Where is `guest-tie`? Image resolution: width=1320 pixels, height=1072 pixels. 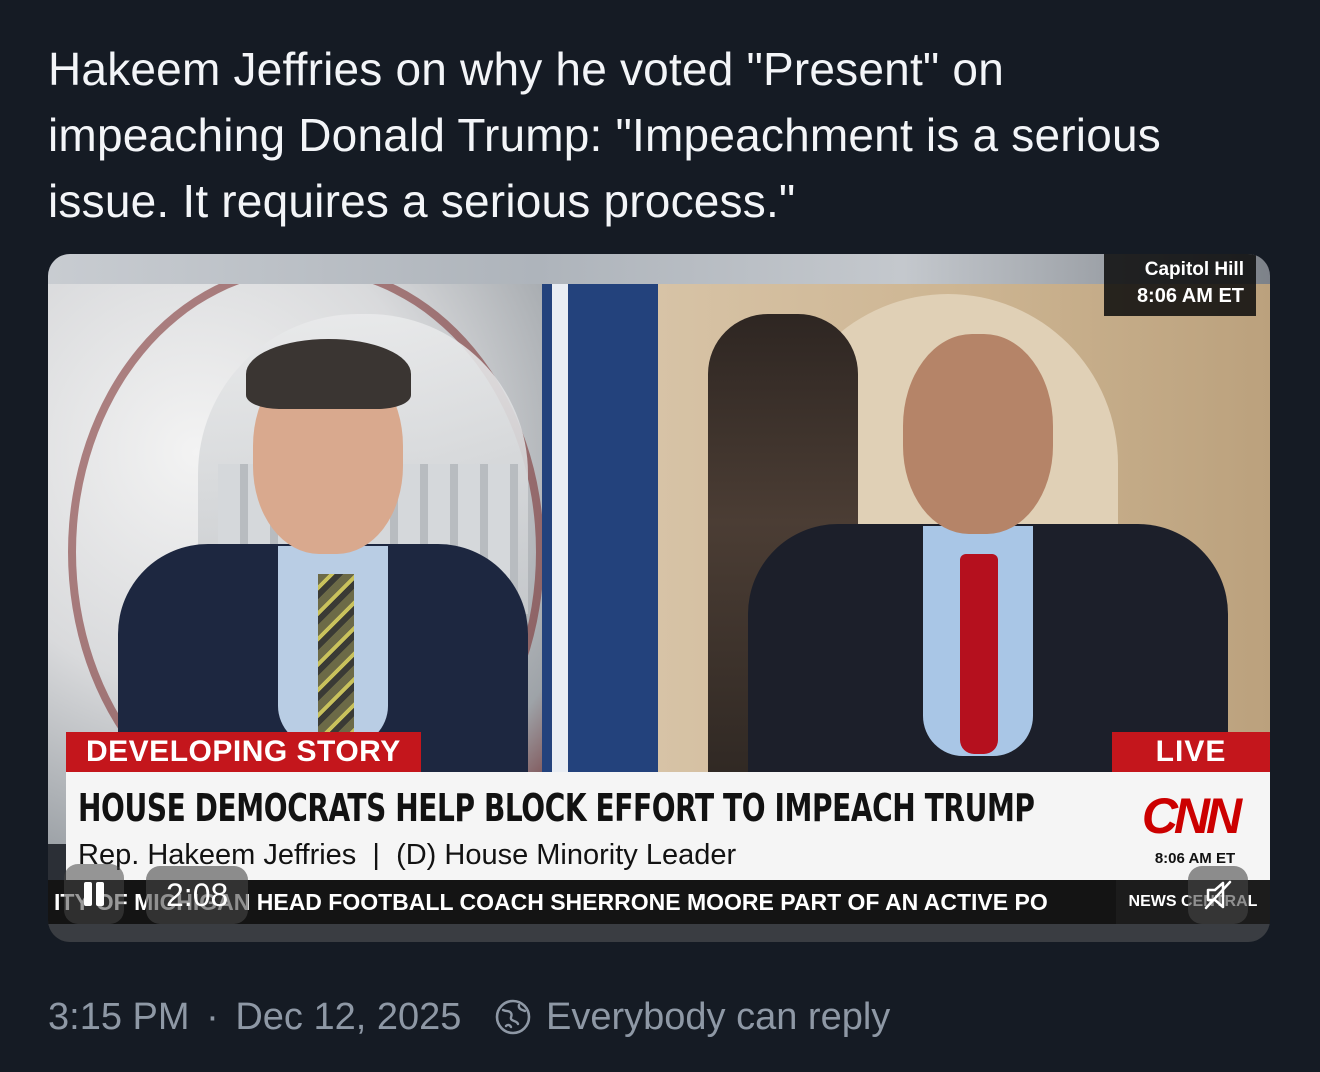
guest-tie is located at coordinates (979, 654).